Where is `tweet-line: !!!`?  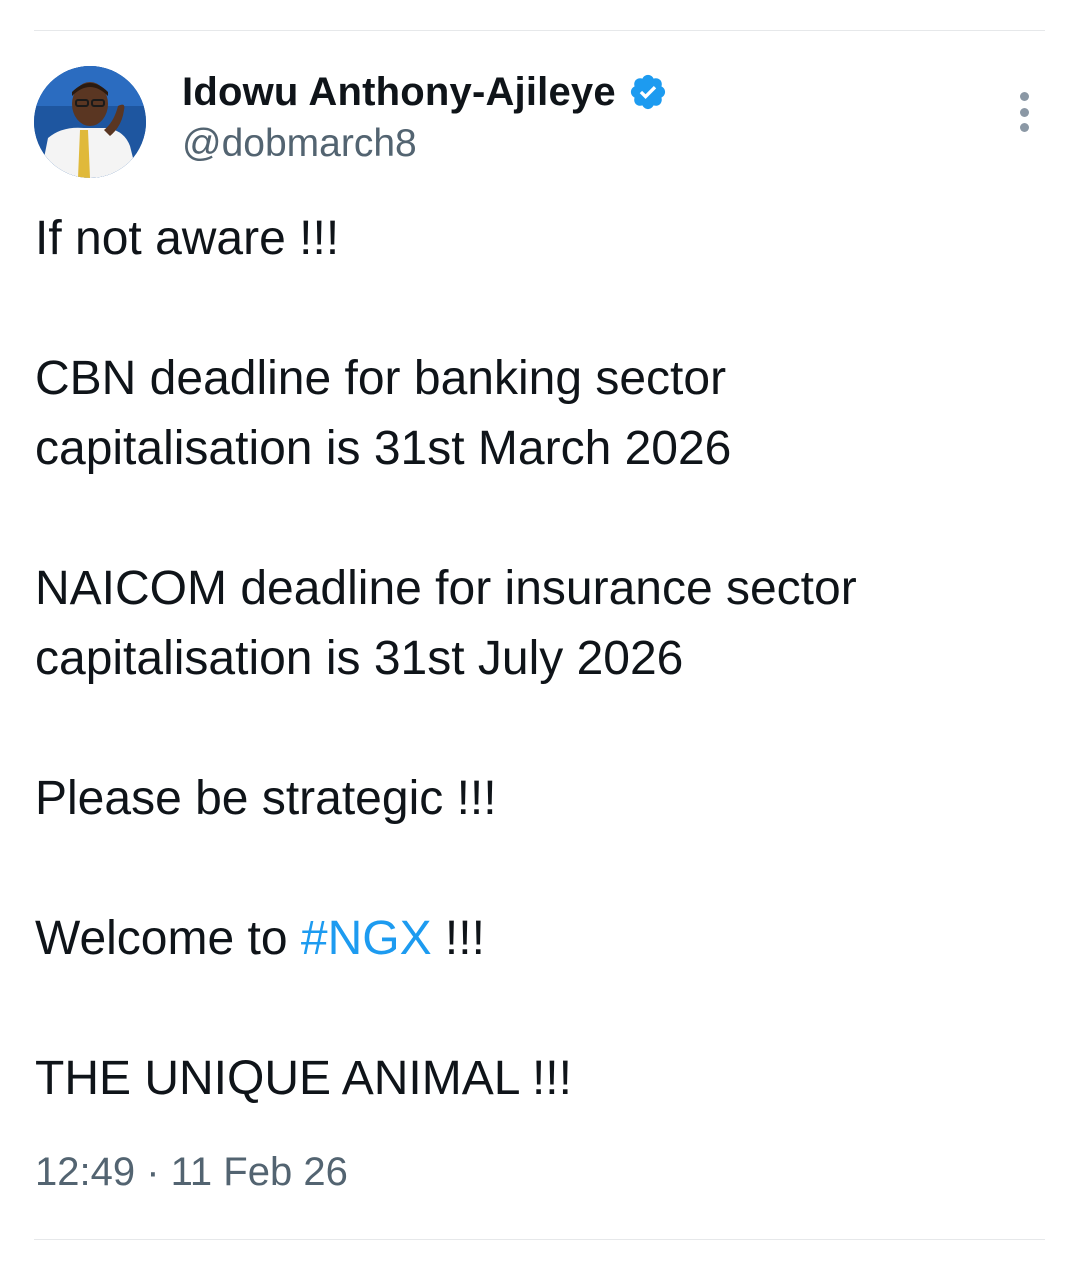
tweet-line: !!! is located at coordinates (458, 938).